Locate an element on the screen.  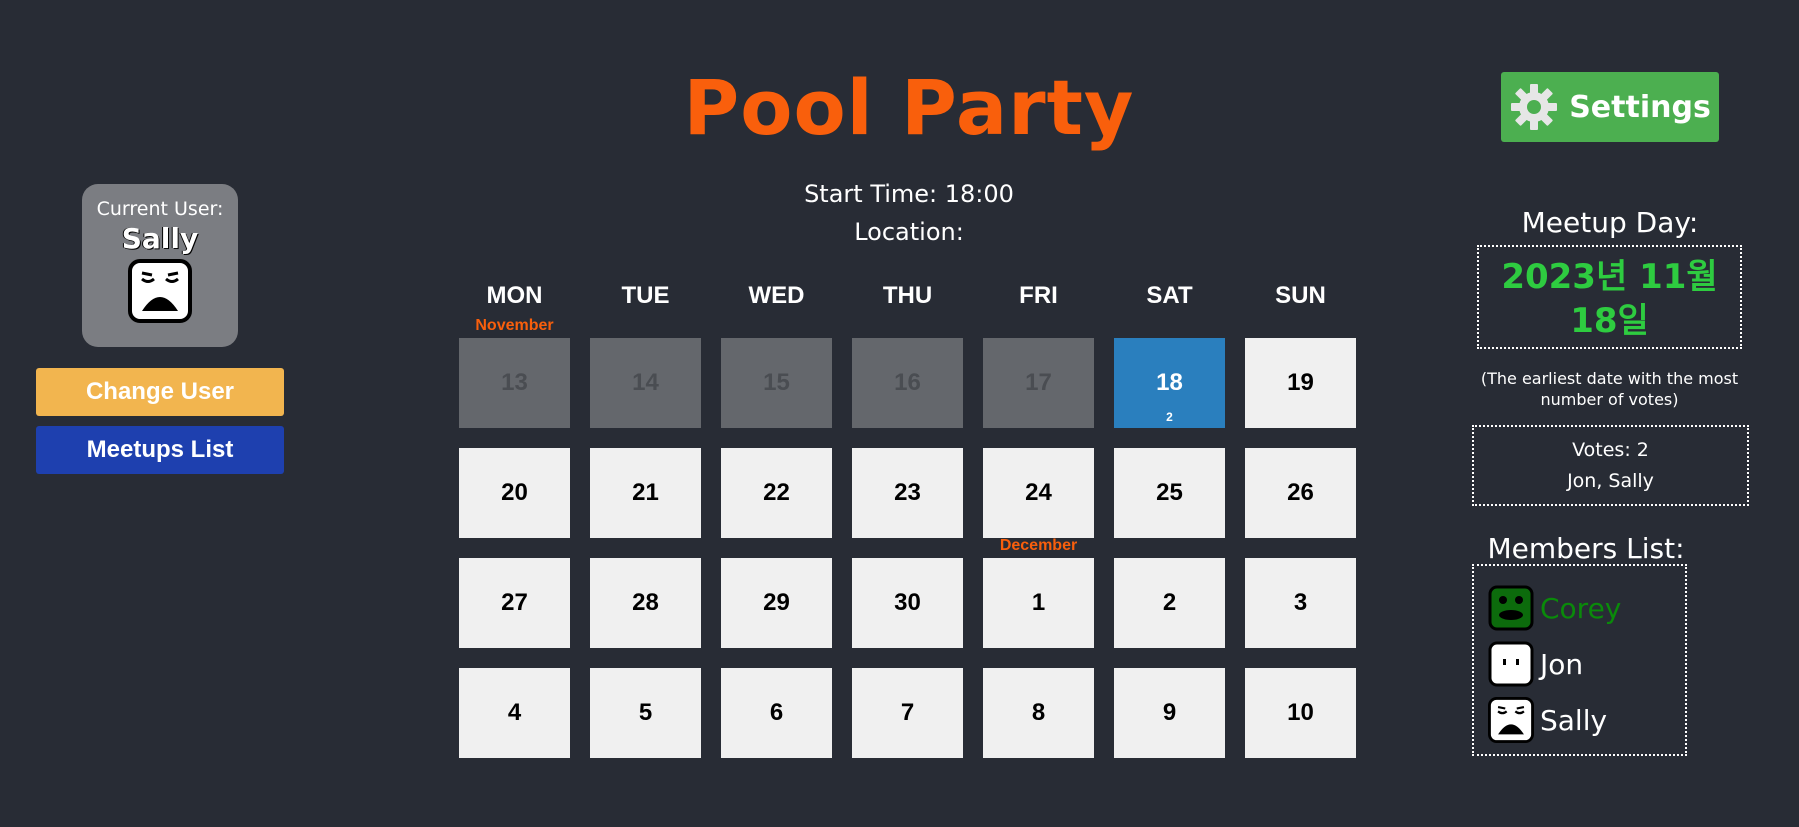
calendar-day-cell: 3 is located at coordinates (1300, 603).